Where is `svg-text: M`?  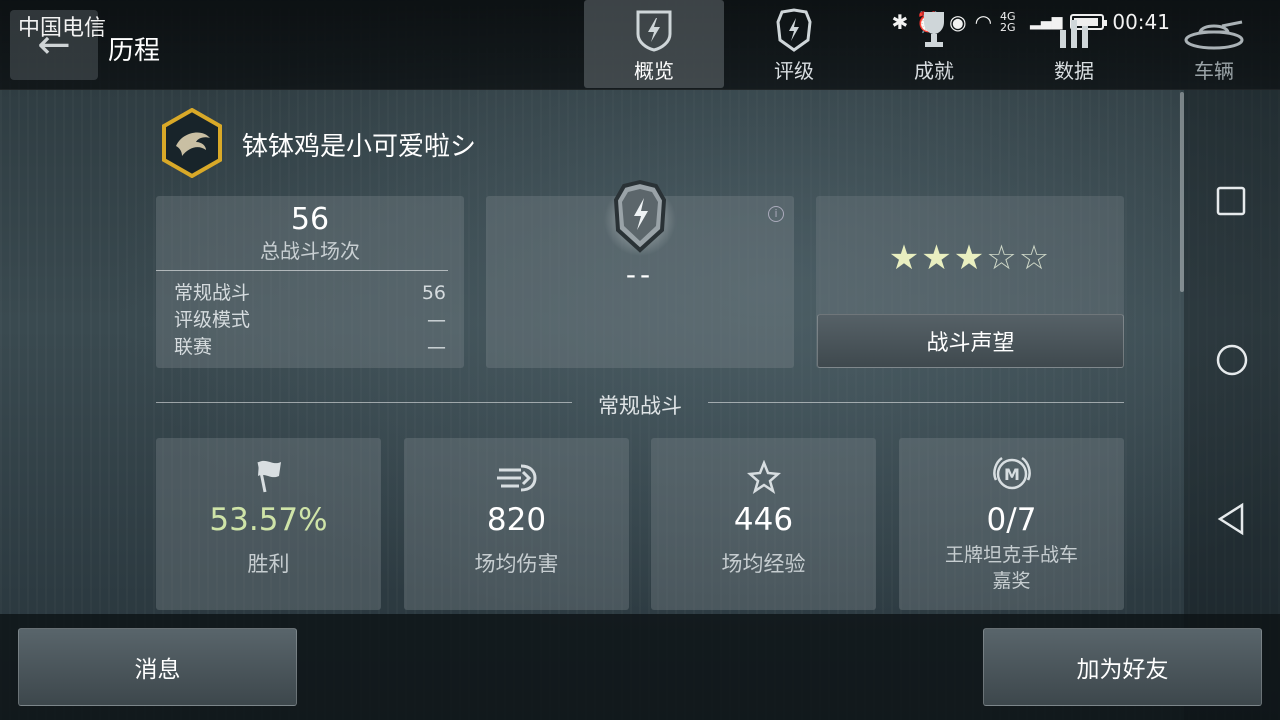 svg-text: M is located at coordinates (1012, 474).